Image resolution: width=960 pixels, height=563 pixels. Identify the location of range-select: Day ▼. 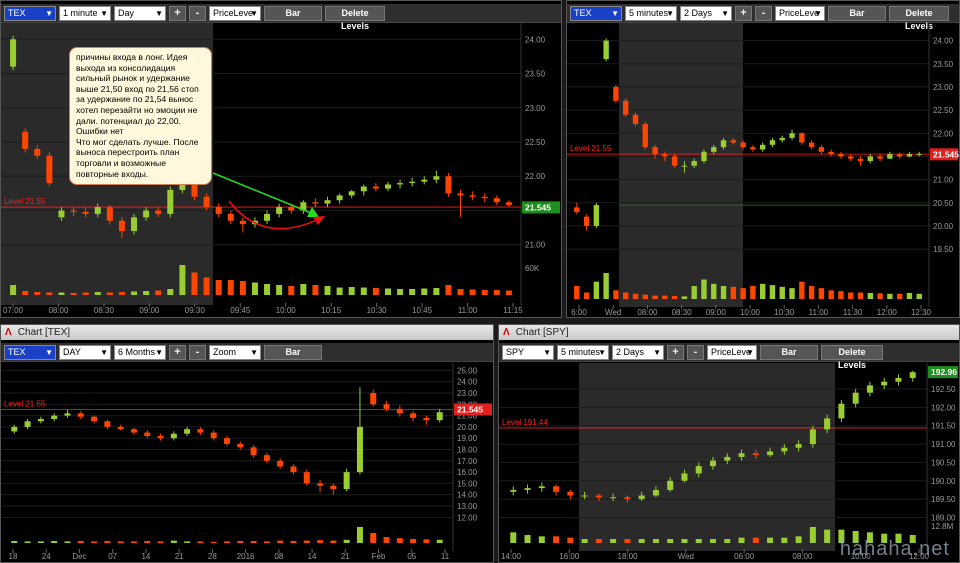
(140, 13).